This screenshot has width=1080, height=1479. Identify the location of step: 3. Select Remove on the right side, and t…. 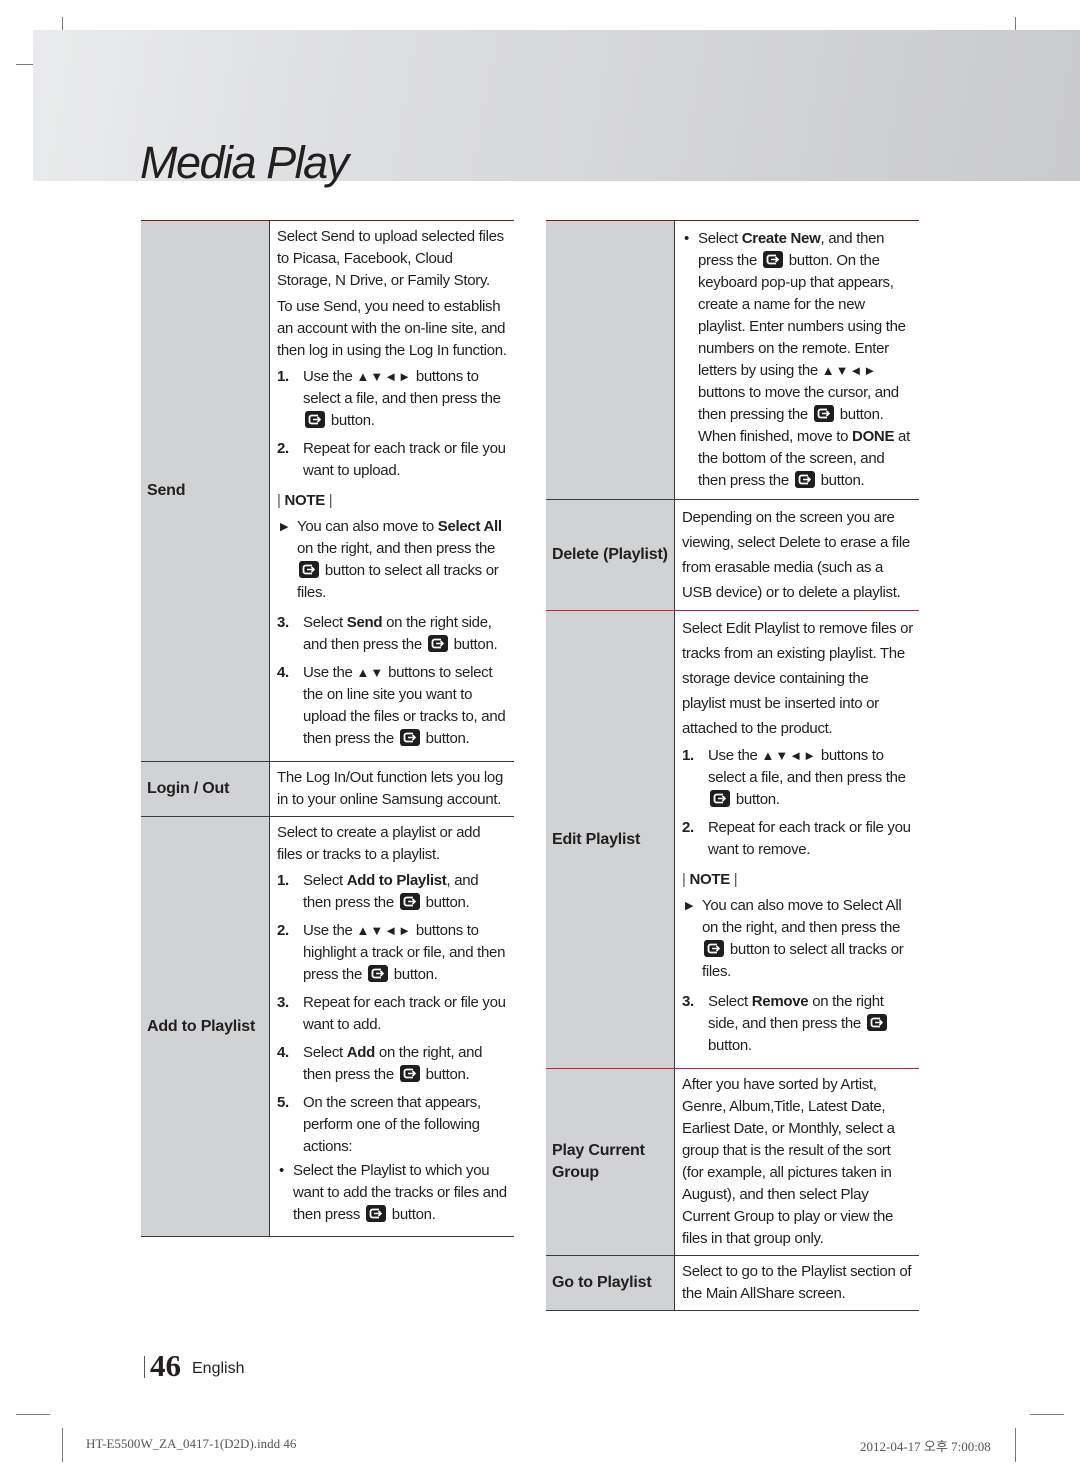
(797, 1024).